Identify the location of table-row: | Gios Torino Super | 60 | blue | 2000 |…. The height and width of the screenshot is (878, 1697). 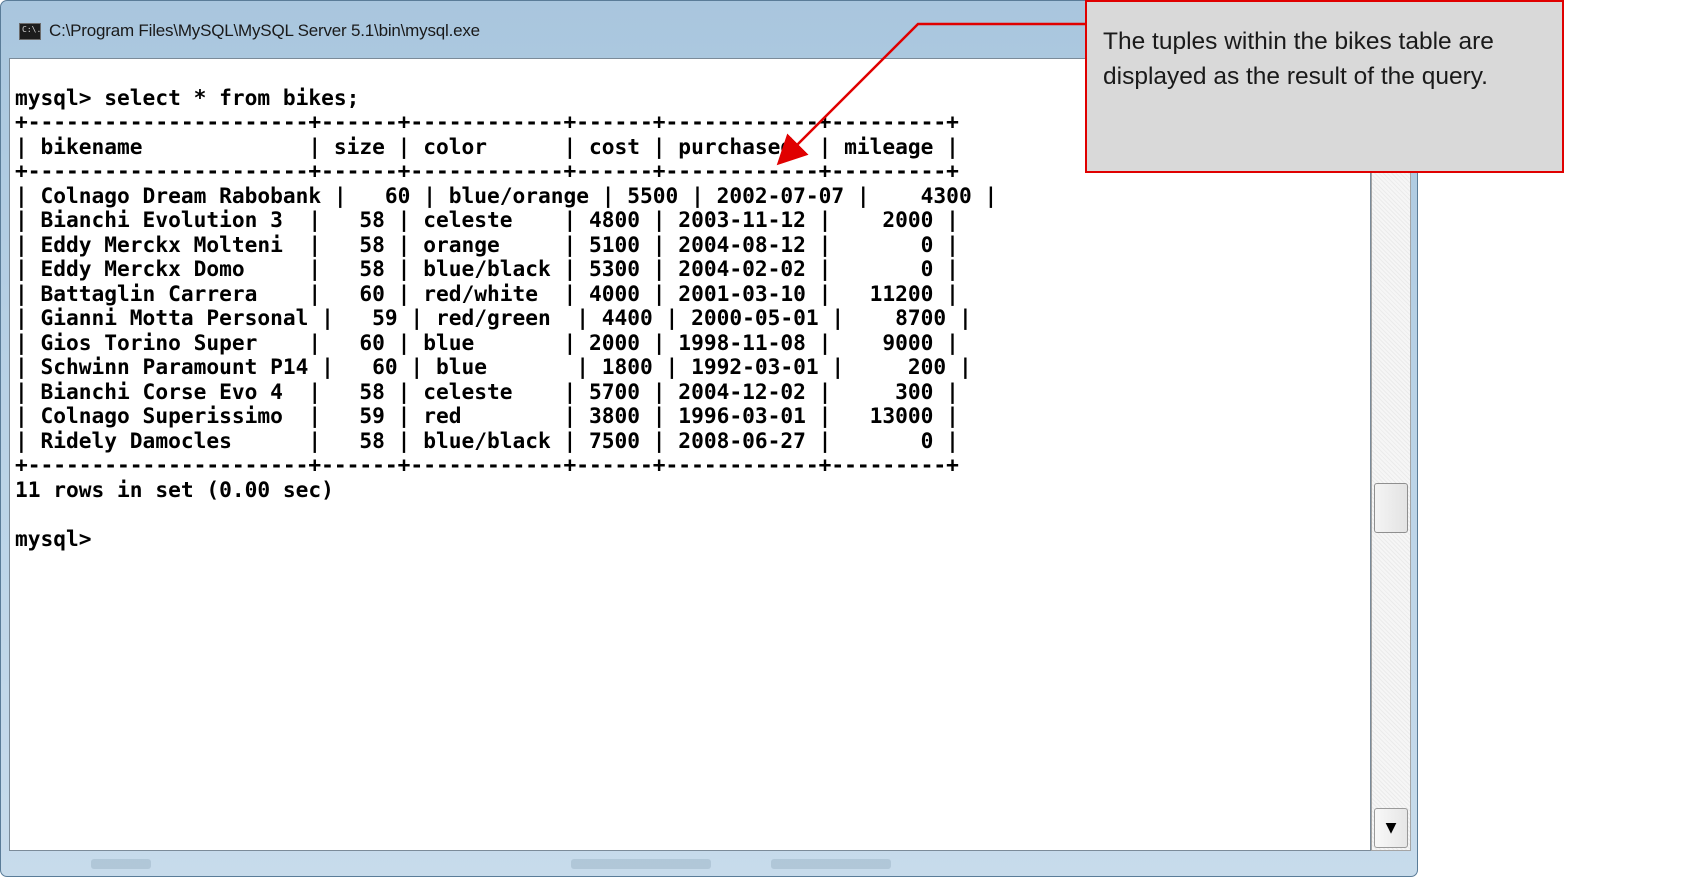
(487, 342).